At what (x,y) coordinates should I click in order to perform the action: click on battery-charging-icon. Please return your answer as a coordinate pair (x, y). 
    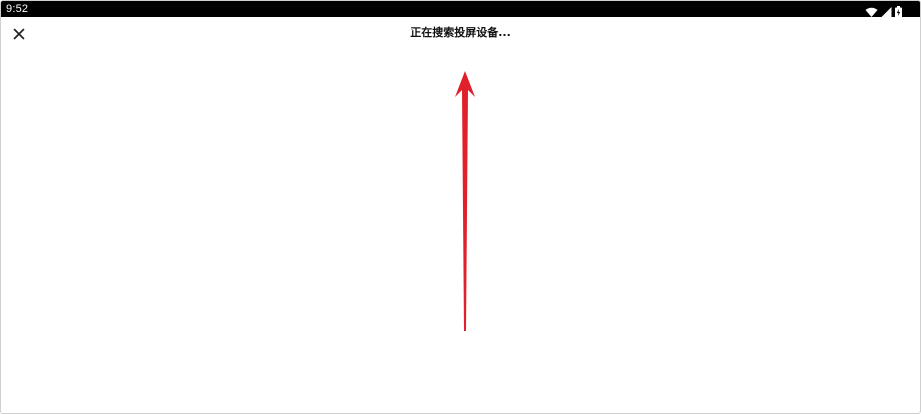
    Looking at the image, I should click on (898, 10).